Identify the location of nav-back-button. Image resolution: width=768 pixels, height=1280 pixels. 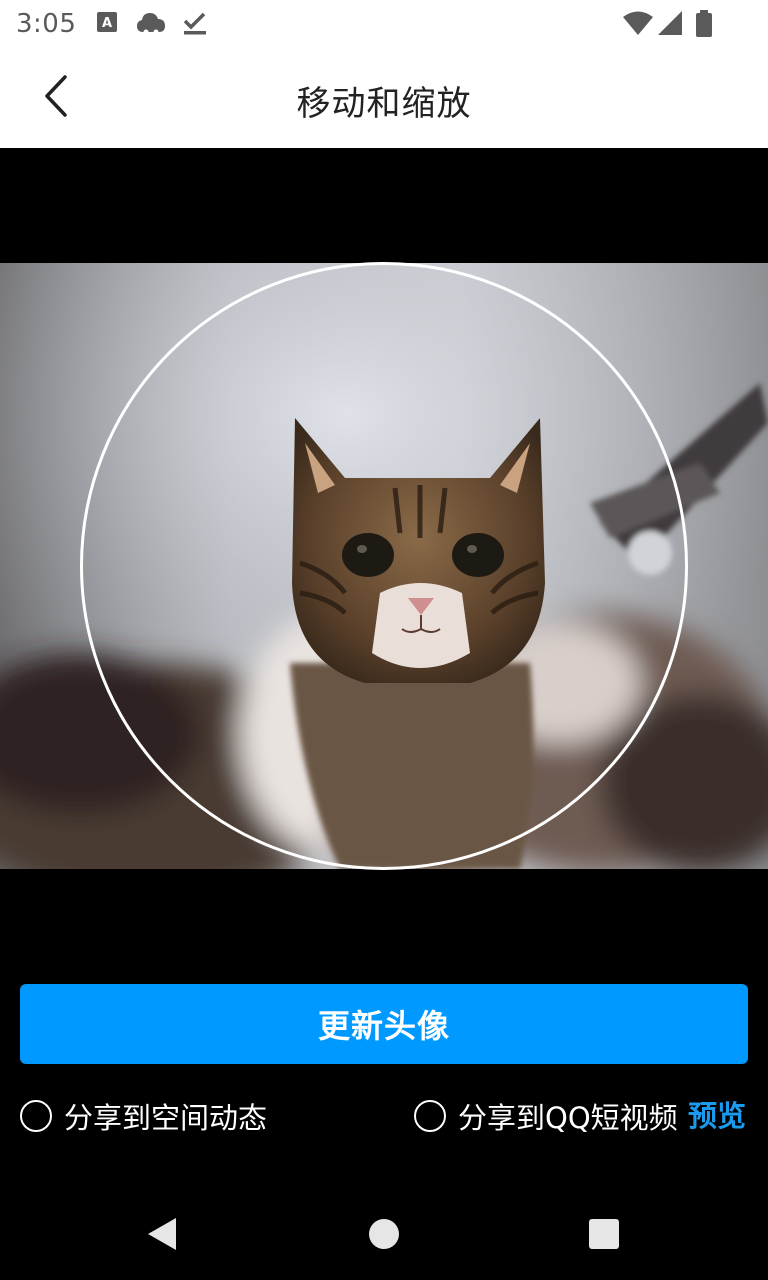
(162, 1236).